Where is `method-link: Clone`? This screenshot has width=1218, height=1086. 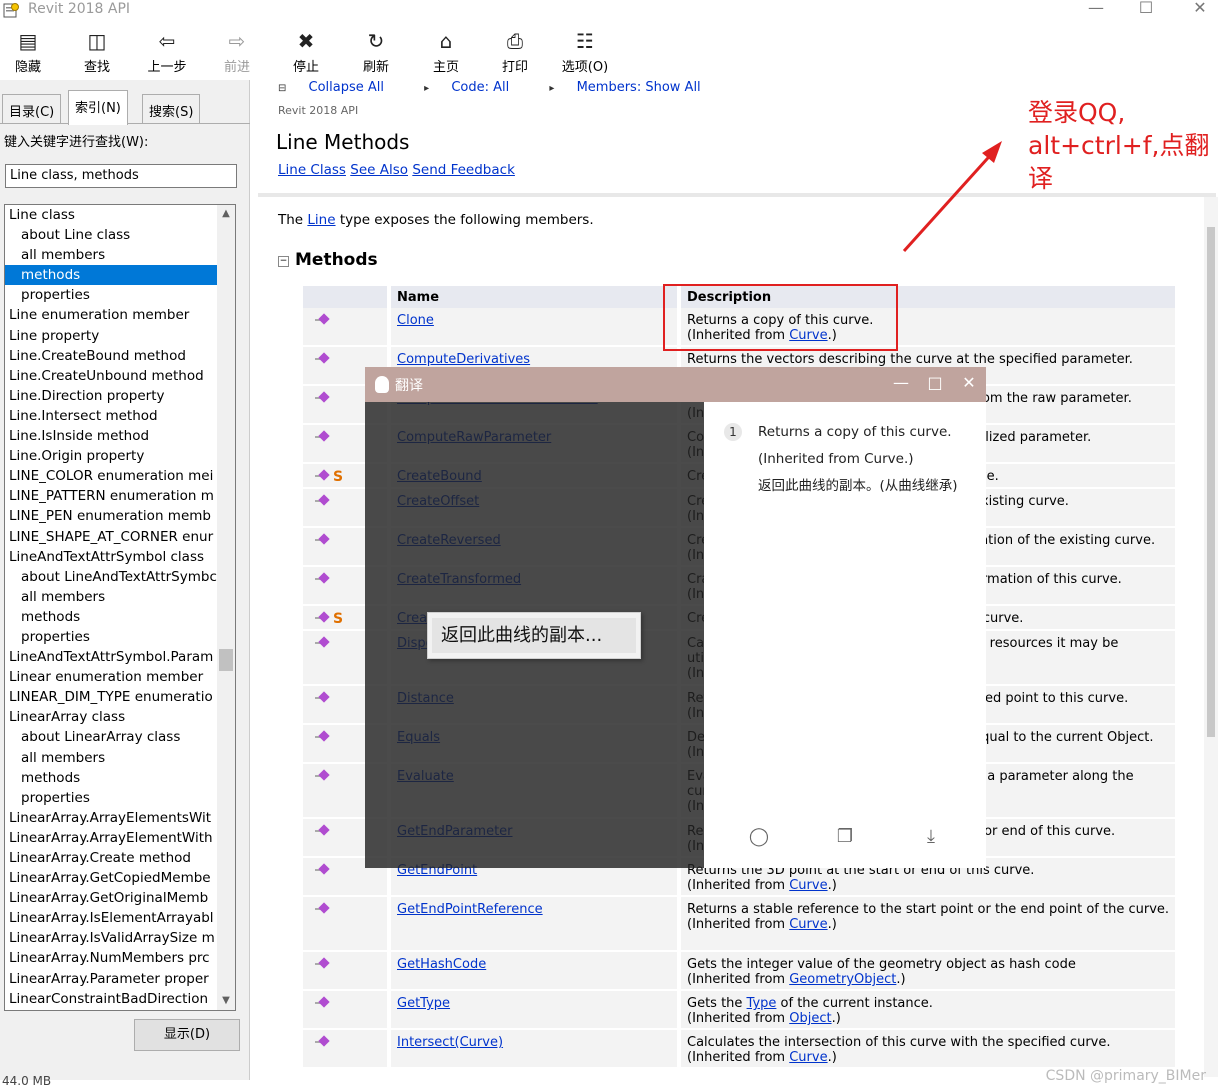
method-link: Clone is located at coordinates (415, 320).